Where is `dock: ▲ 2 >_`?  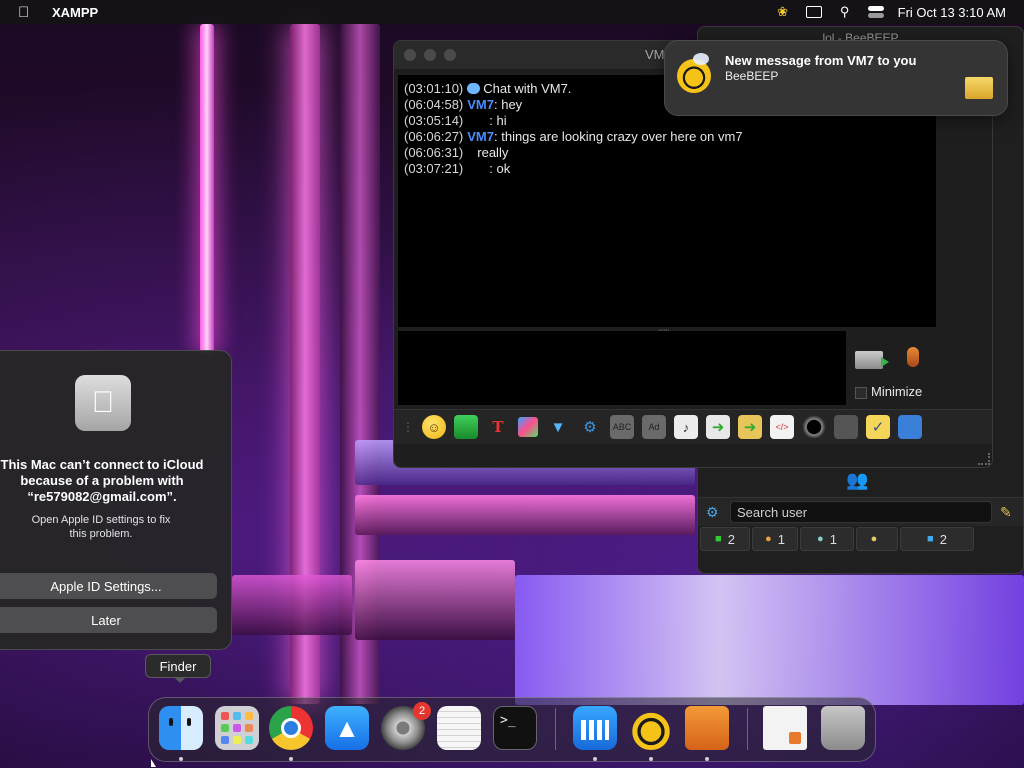 dock: ▲ 2 >_ is located at coordinates (512, 729).